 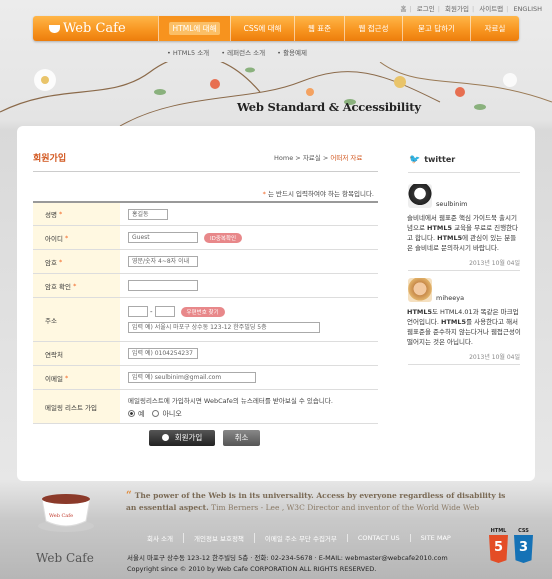 What do you see at coordinates (491, 9) in the screenshot?
I see `util-link-sitemap: 사이트맵` at bounding box center [491, 9].